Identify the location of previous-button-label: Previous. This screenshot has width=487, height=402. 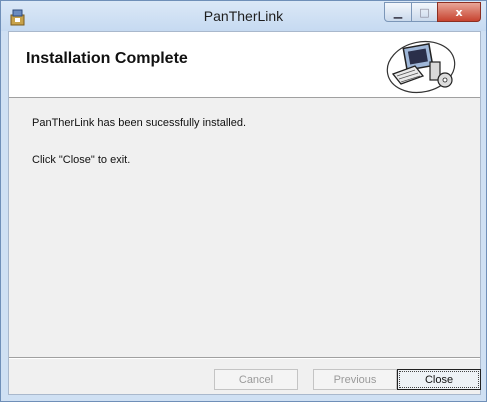
(355, 379).